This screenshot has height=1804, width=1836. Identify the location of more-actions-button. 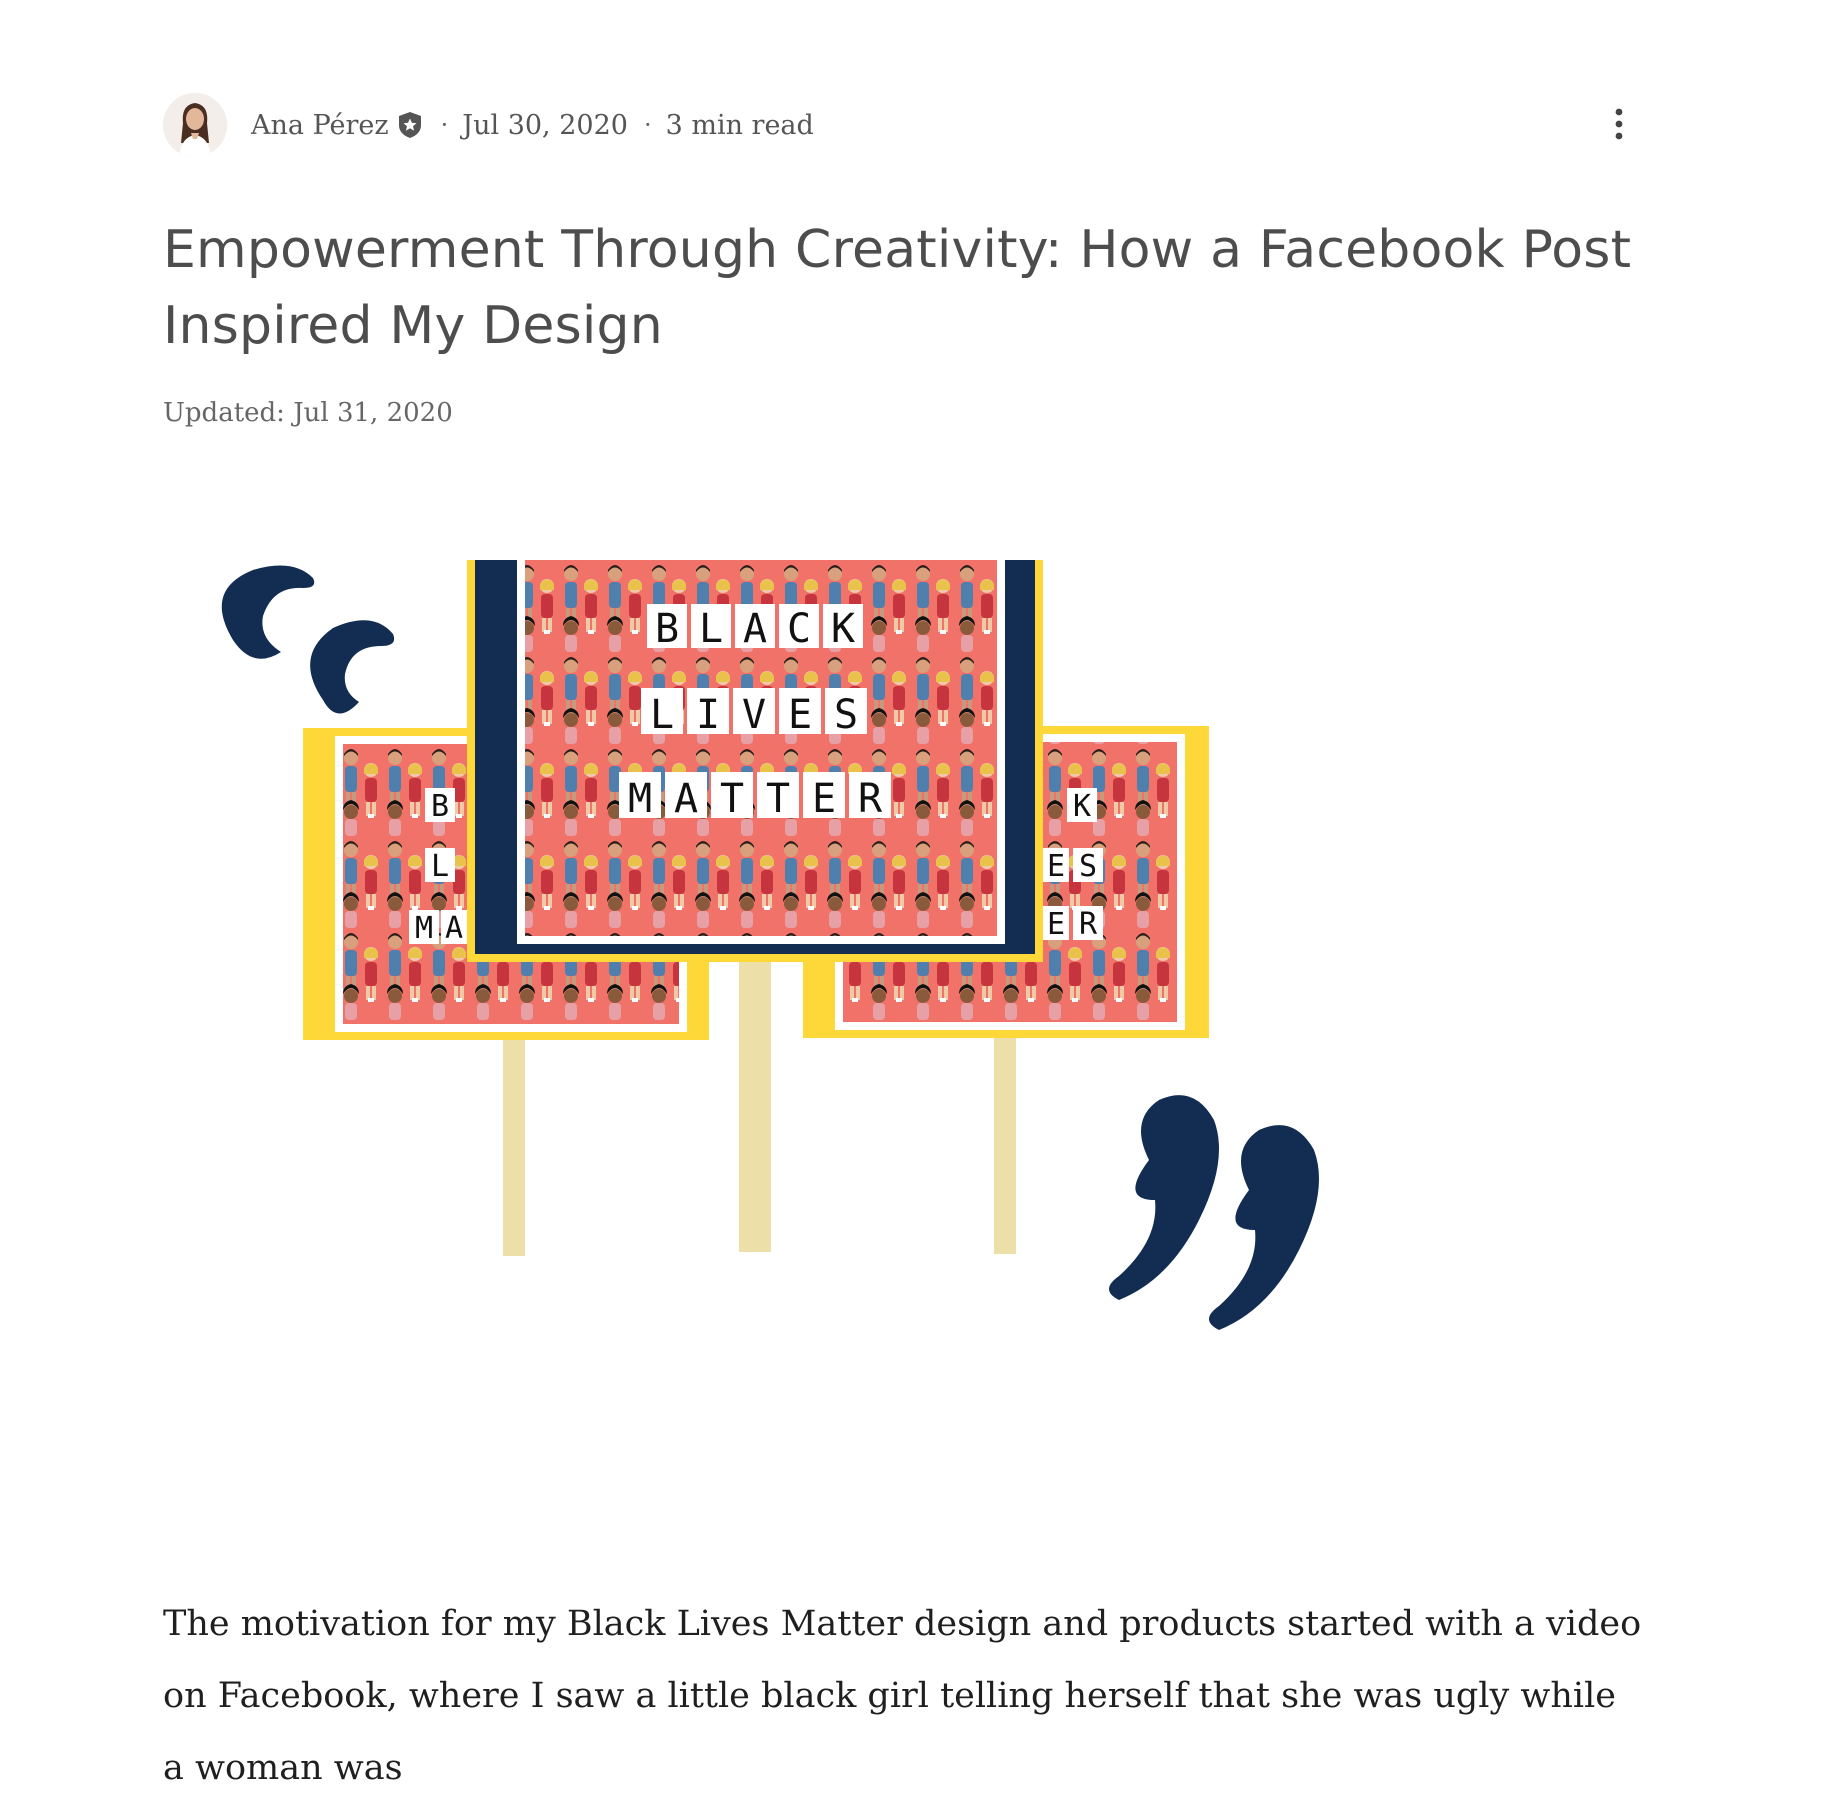
(1619, 124).